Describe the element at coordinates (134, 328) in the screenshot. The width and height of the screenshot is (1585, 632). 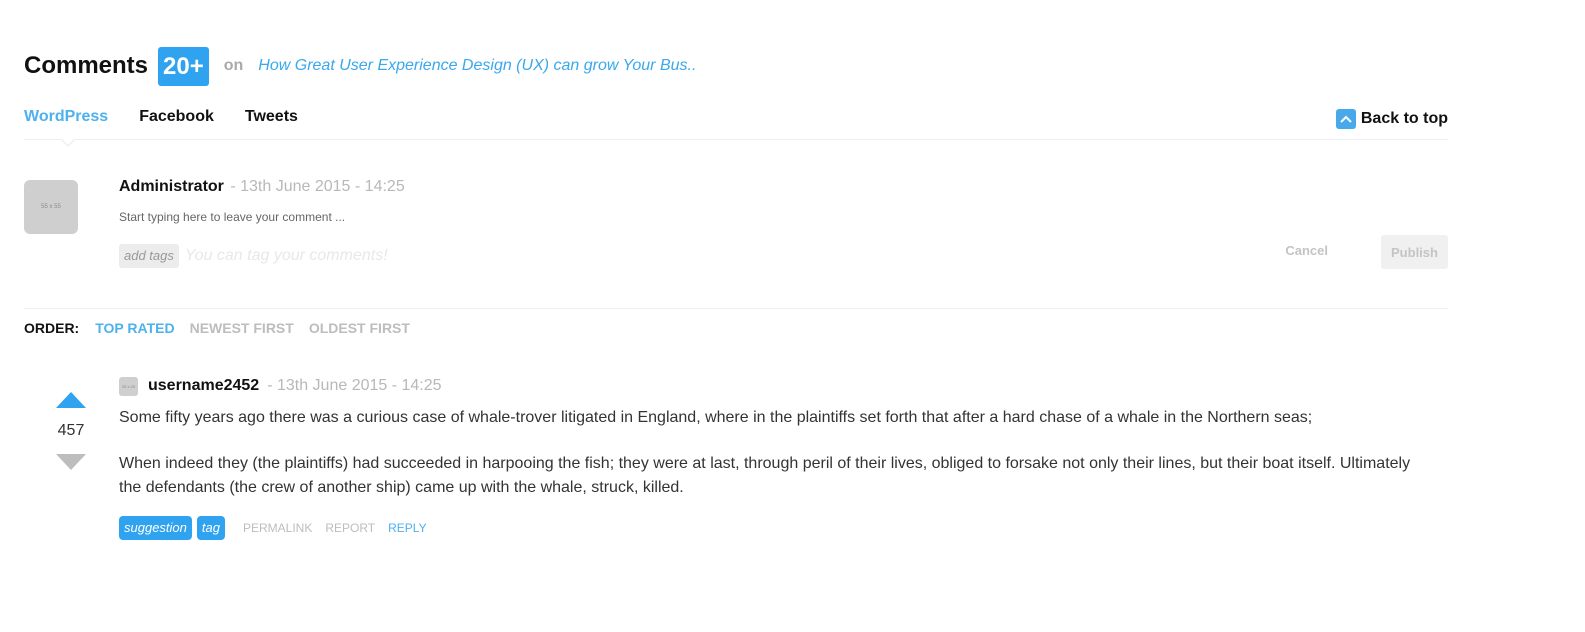
I see `order-top-rated: TOP RATED` at that location.